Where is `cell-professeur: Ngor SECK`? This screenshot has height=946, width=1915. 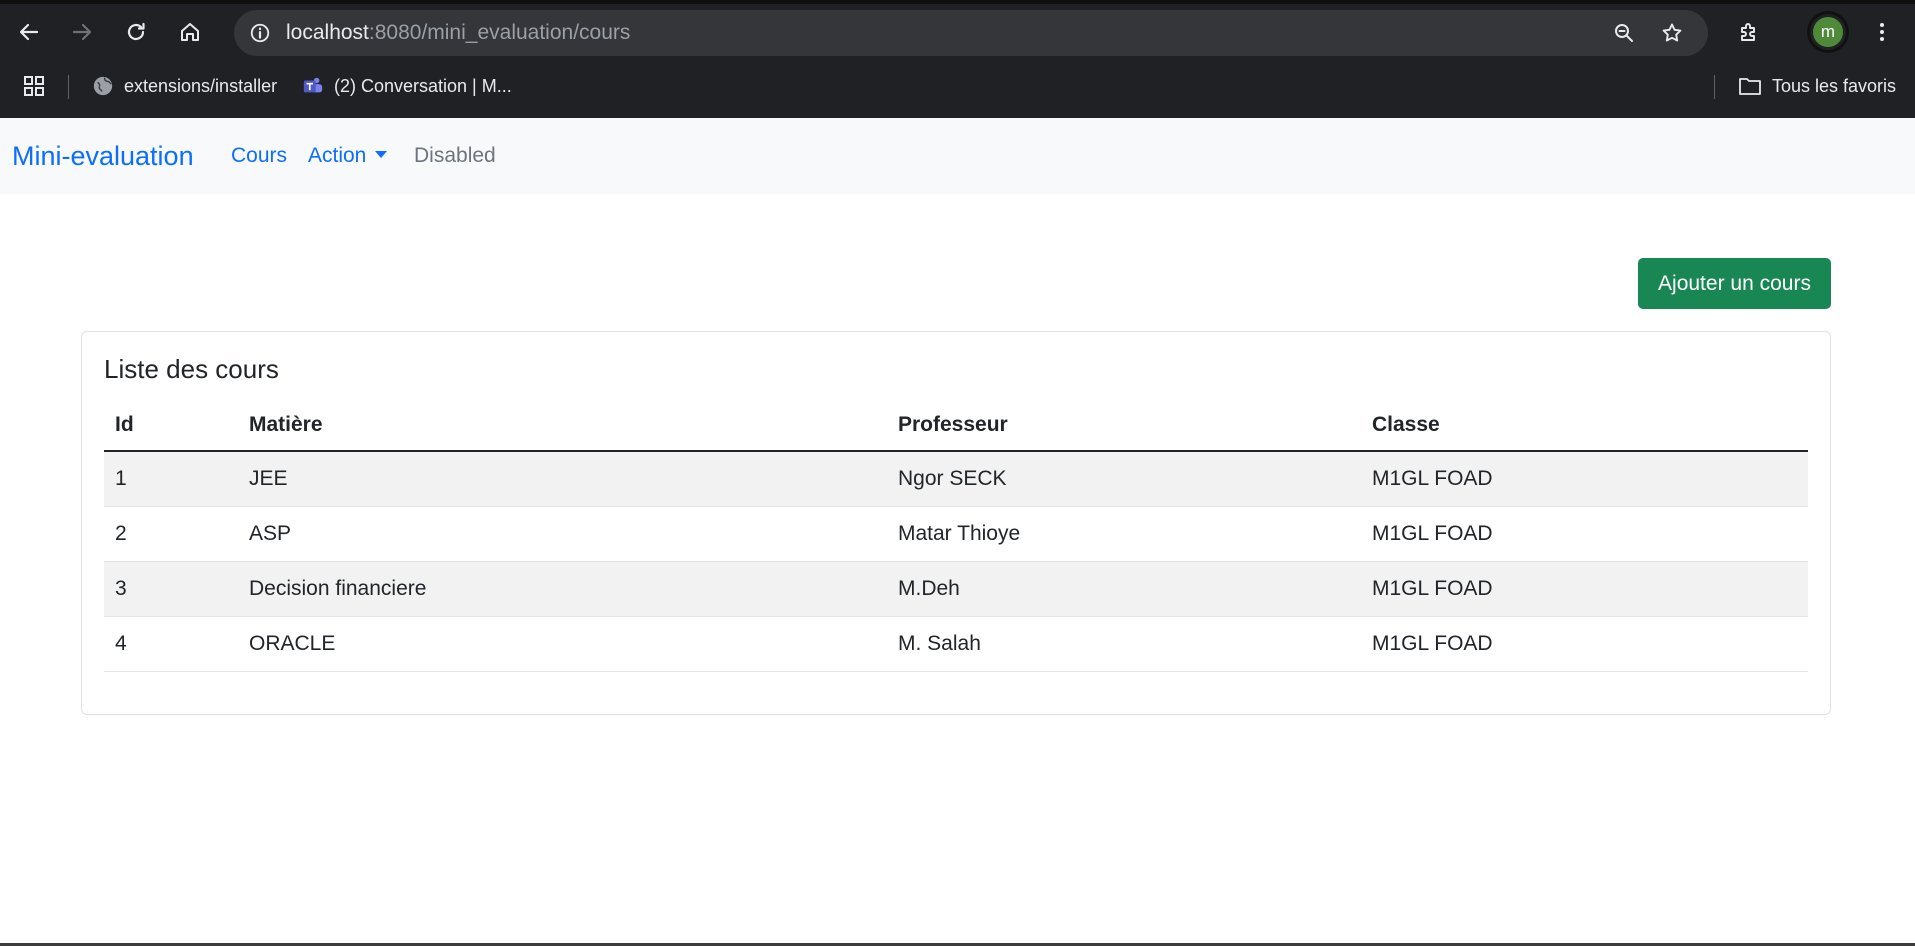
cell-professeur: Ngor SECK is located at coordinates (1124, 479).